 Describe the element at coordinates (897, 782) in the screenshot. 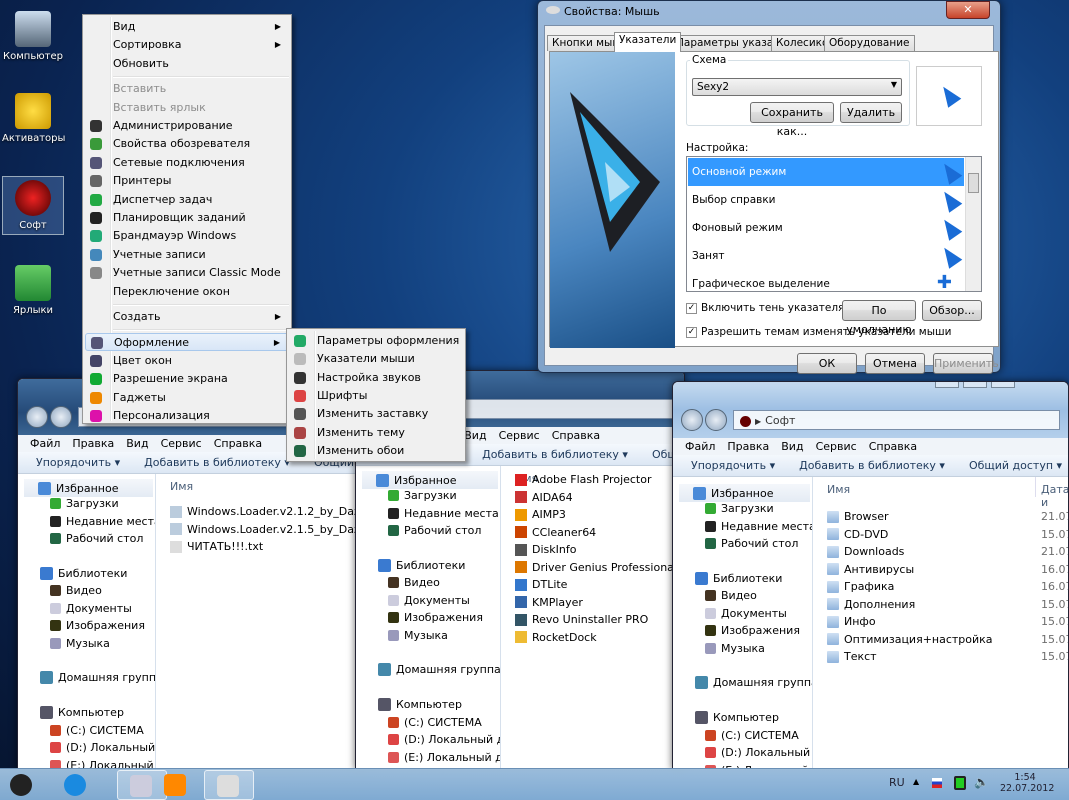

I see `language-indicator: RU` at that location.